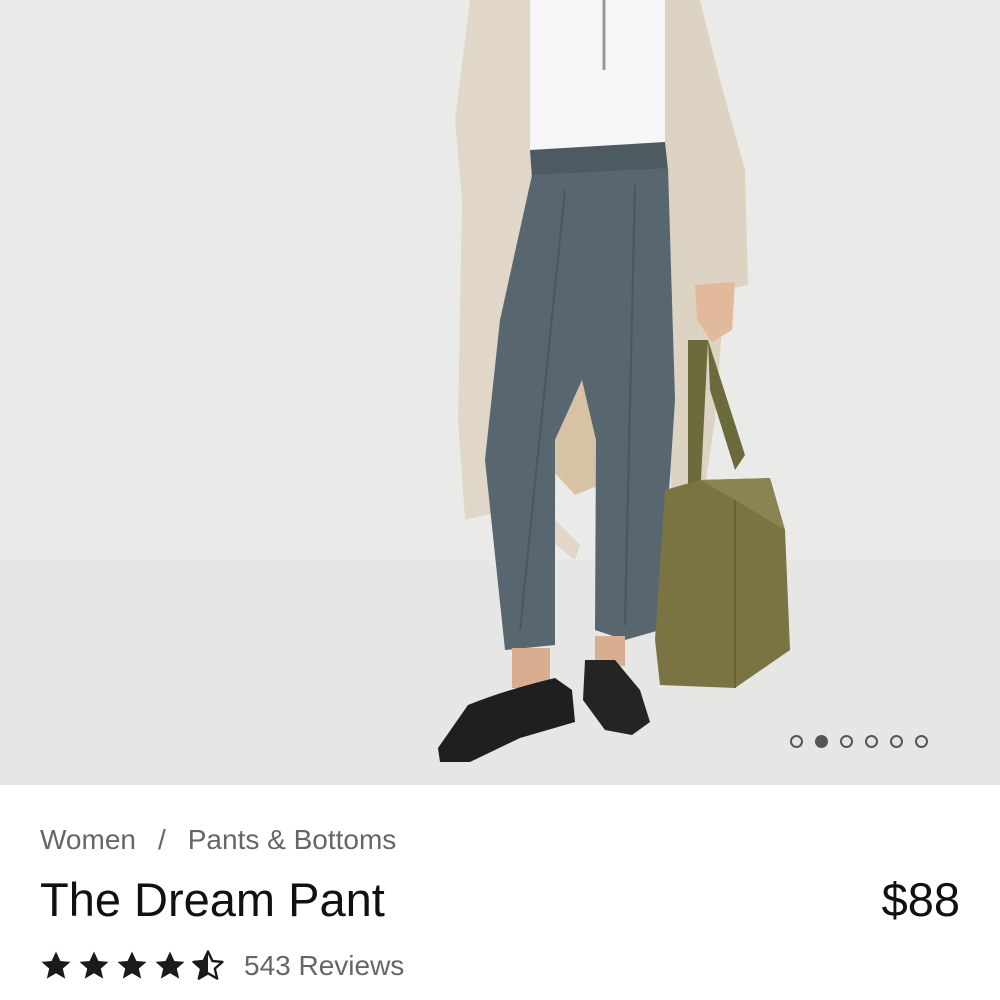  I want to click on star-half-icon, so click(208, 966).